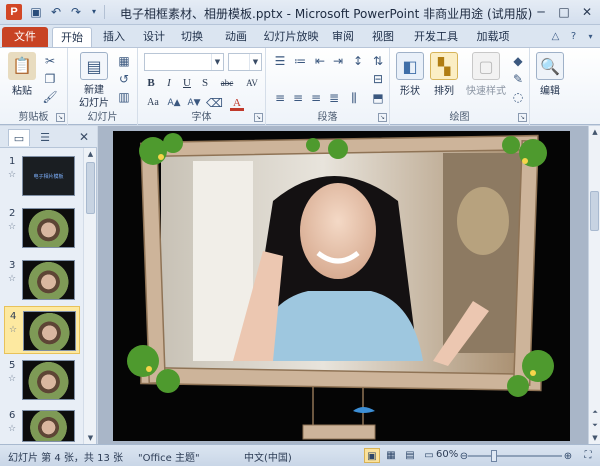  Describe the element at coordinates (320, 61) in the screenshot. I see `decrease-indent-icon: ⇤` at that location.